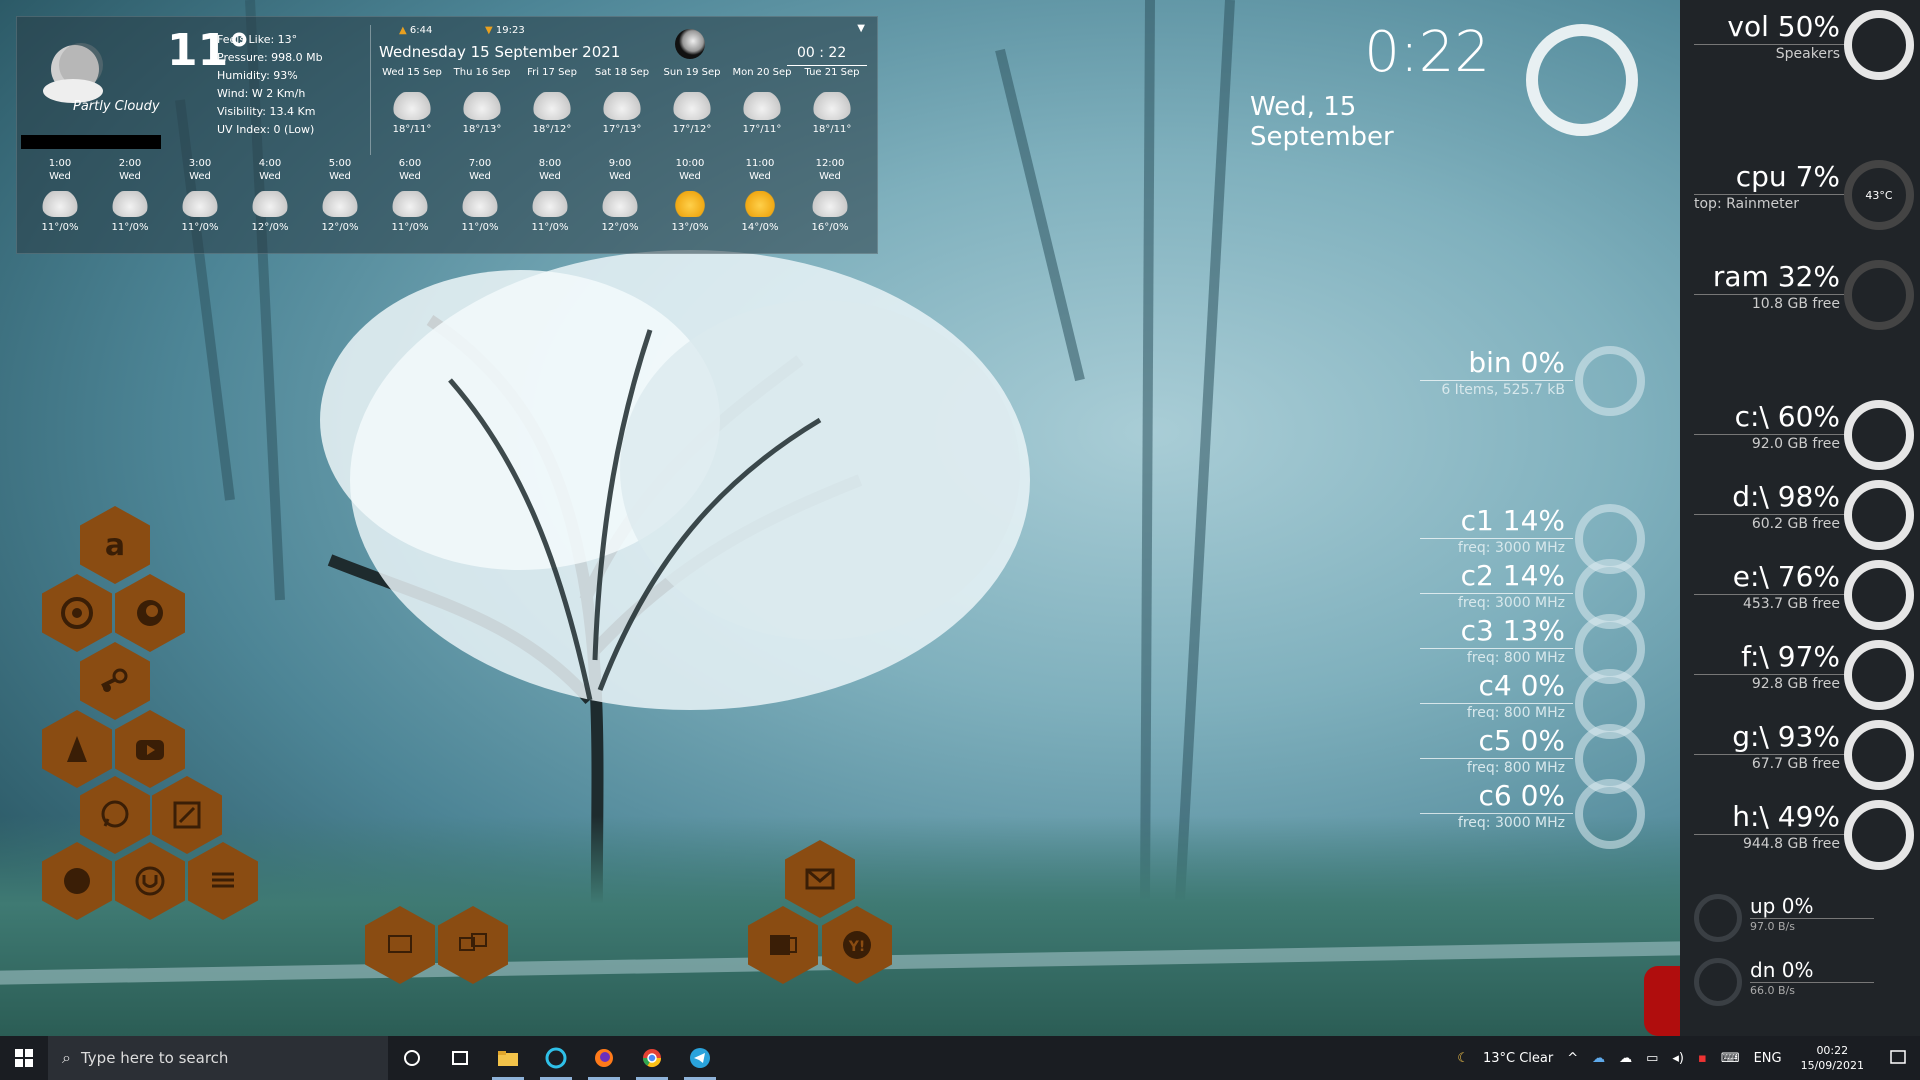  I want to click on hour-time: 7:00, so click(480, 163).